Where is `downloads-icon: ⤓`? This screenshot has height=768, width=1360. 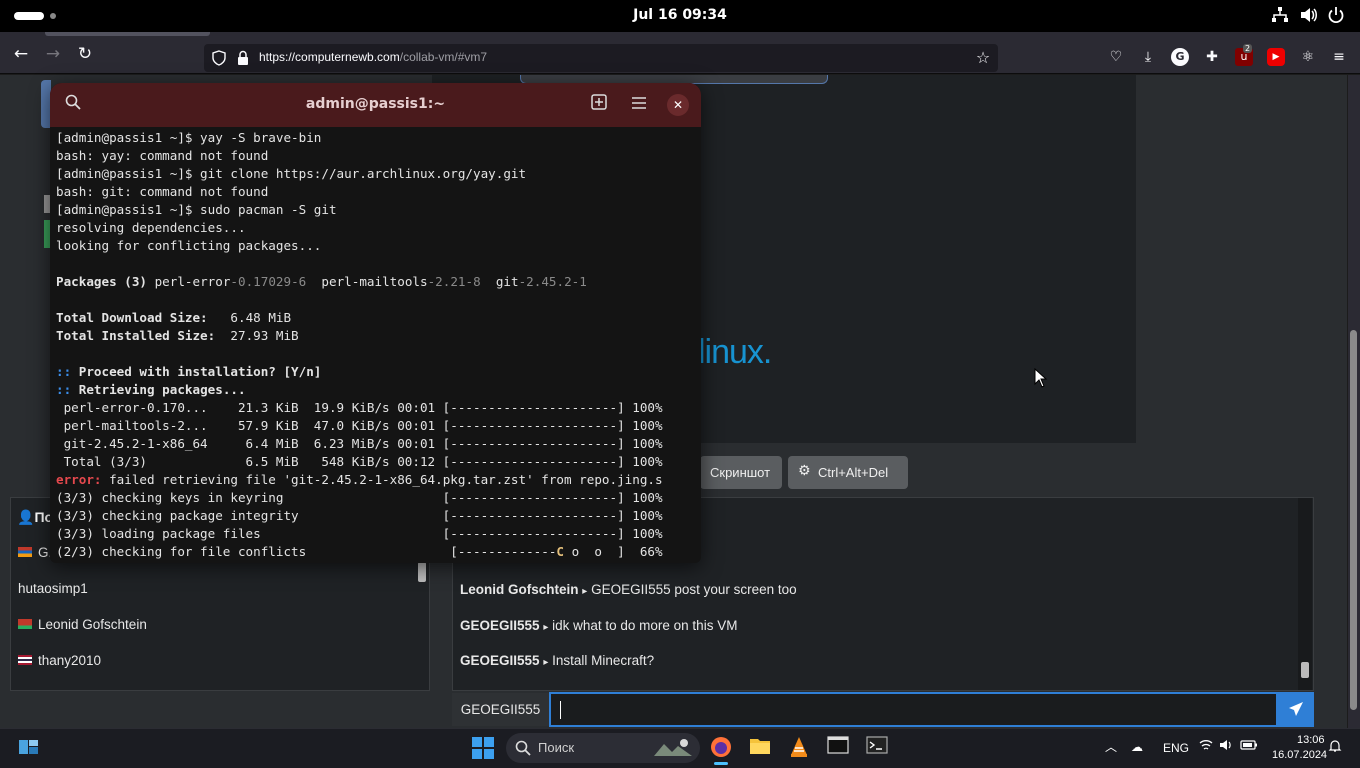 downloads-icon: ⤓ is located at coordinates (1148, 57).